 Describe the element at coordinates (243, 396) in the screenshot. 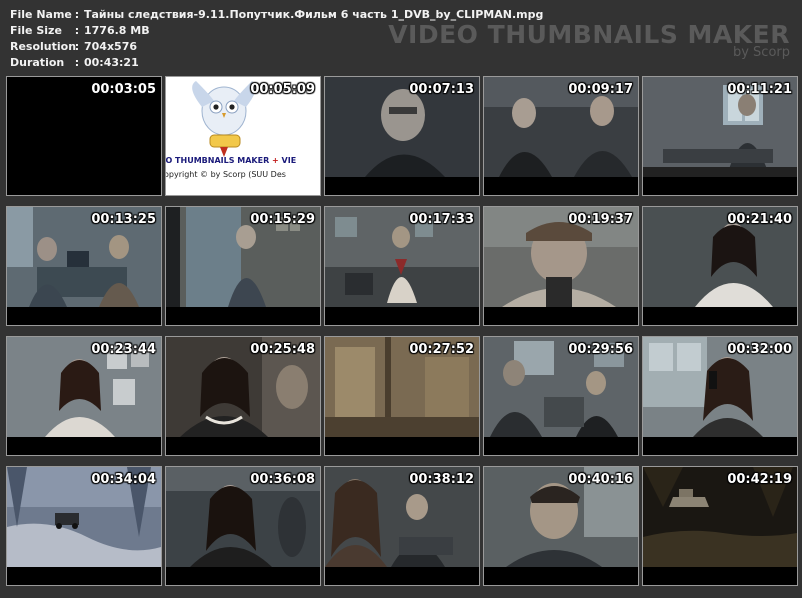

I see `thumbnail-00:25:48: 00:25:48` at that location.